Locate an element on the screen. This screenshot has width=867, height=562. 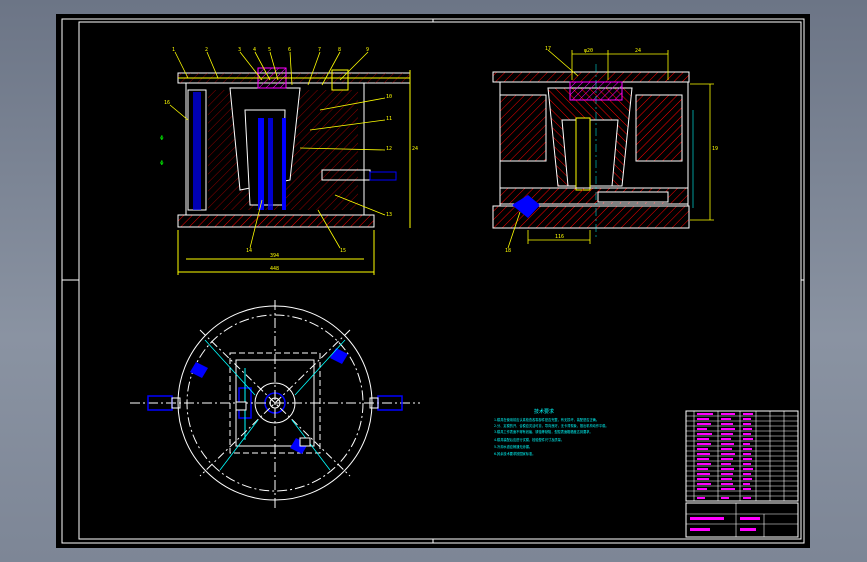
svg-text: 17 is located at coordinates (548, 49).